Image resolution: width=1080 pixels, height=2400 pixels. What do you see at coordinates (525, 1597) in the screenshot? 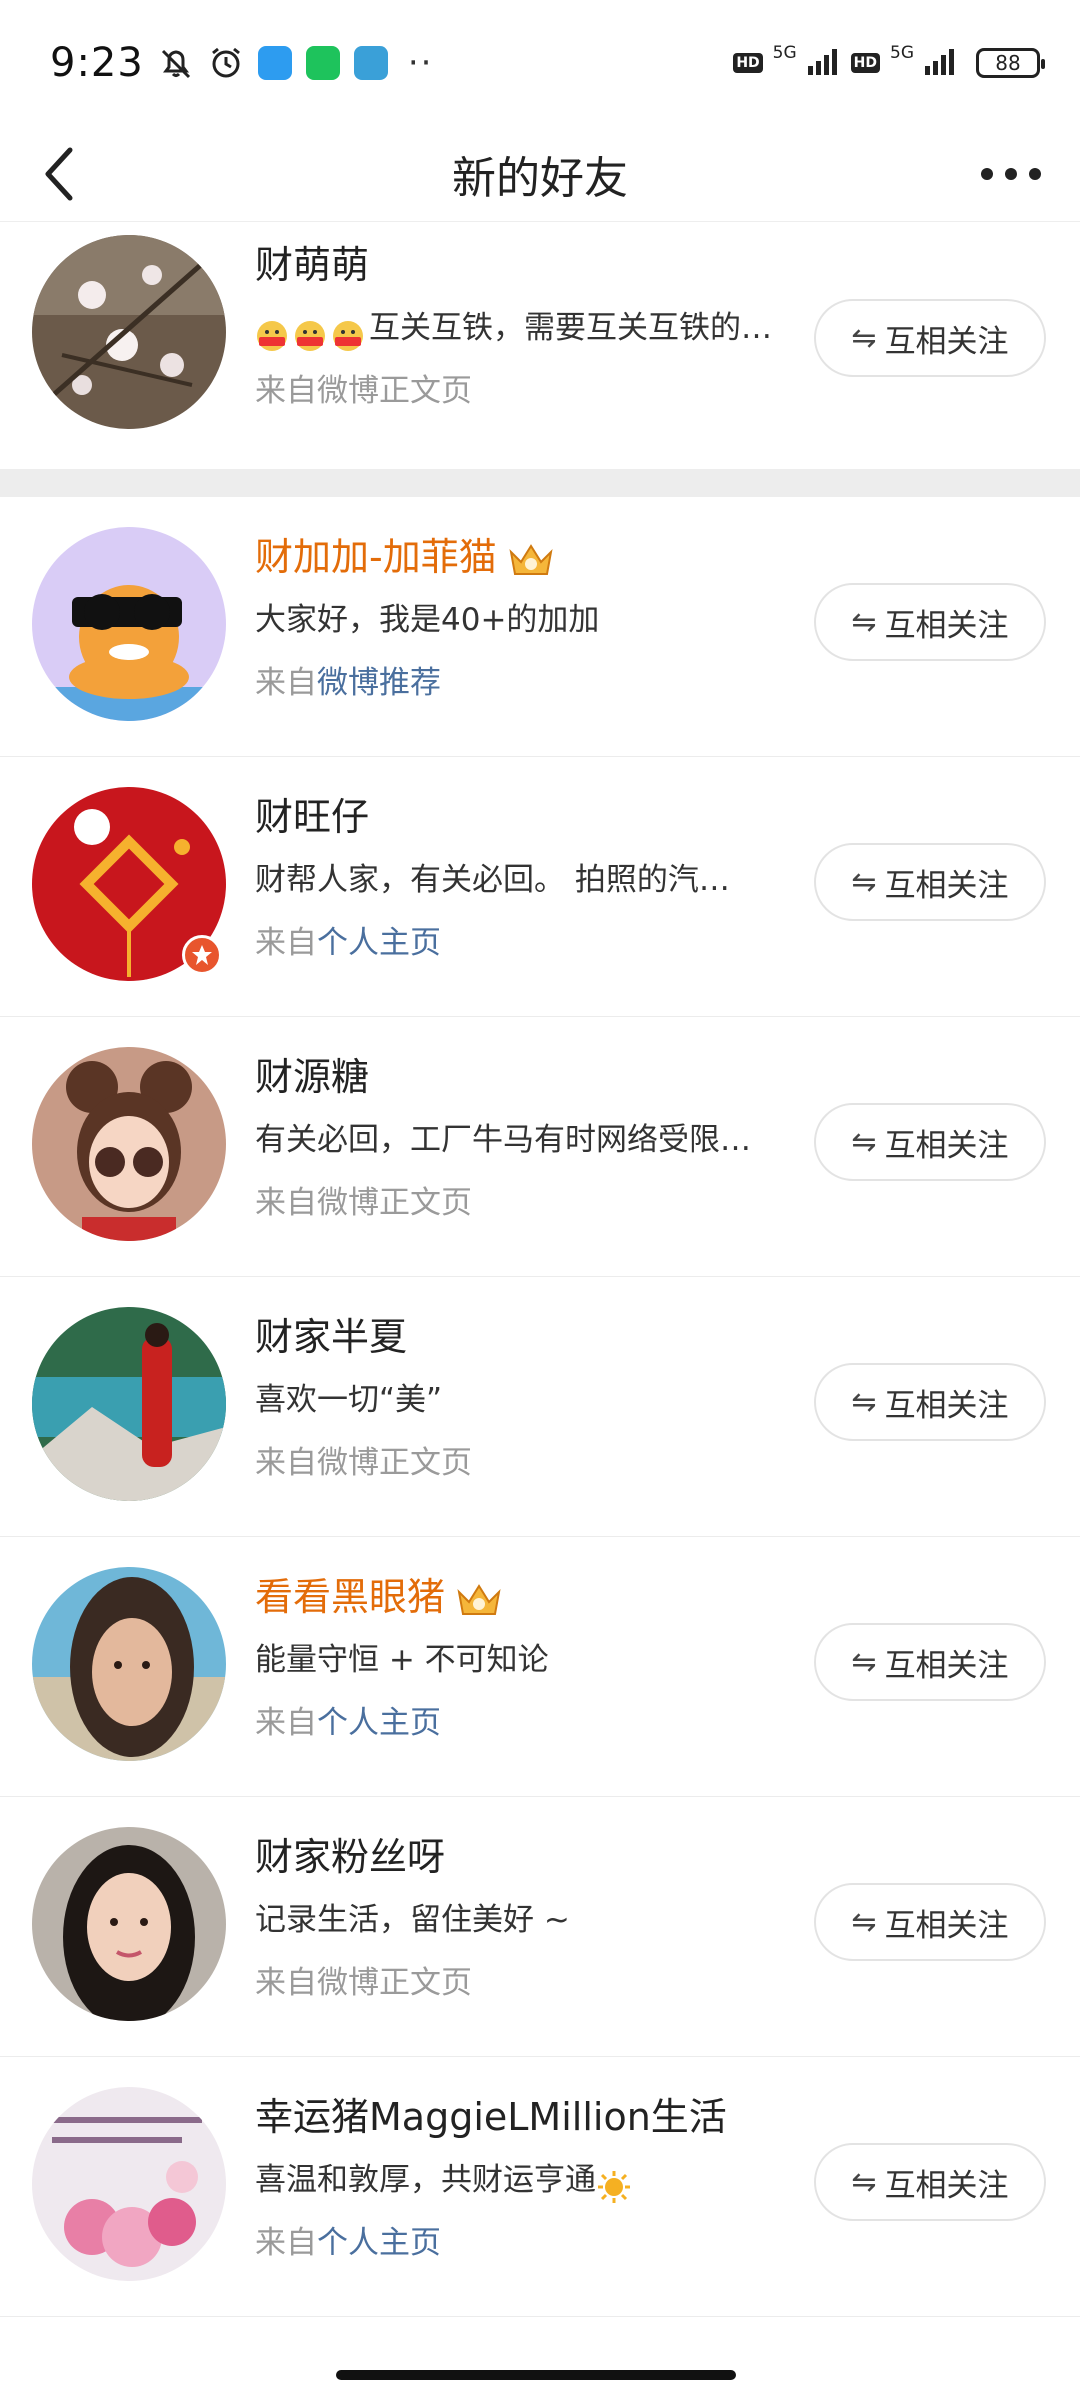
I see `friend-name: 看看黑眼猪` at bounding box center [525, 1597].